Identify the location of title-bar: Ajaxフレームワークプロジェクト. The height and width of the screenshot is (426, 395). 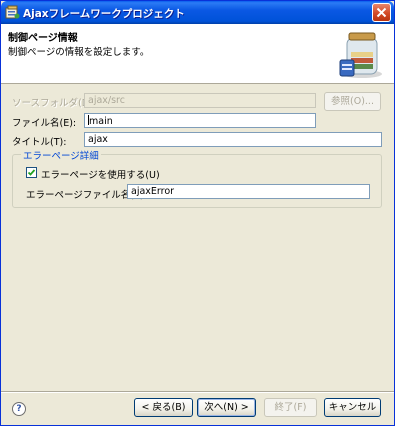
(197, 12).